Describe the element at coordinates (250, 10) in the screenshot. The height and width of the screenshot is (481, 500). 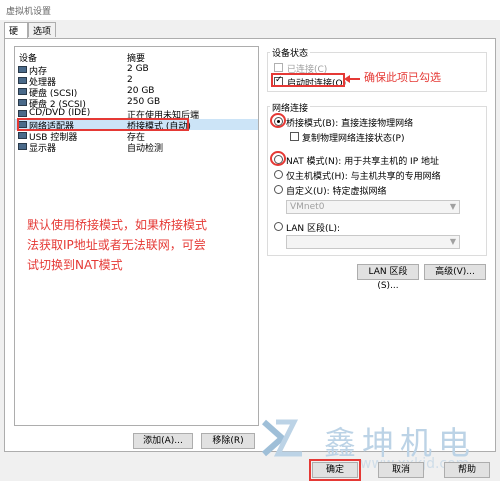
I see `title-bar: 虚拟机设置` at that location.